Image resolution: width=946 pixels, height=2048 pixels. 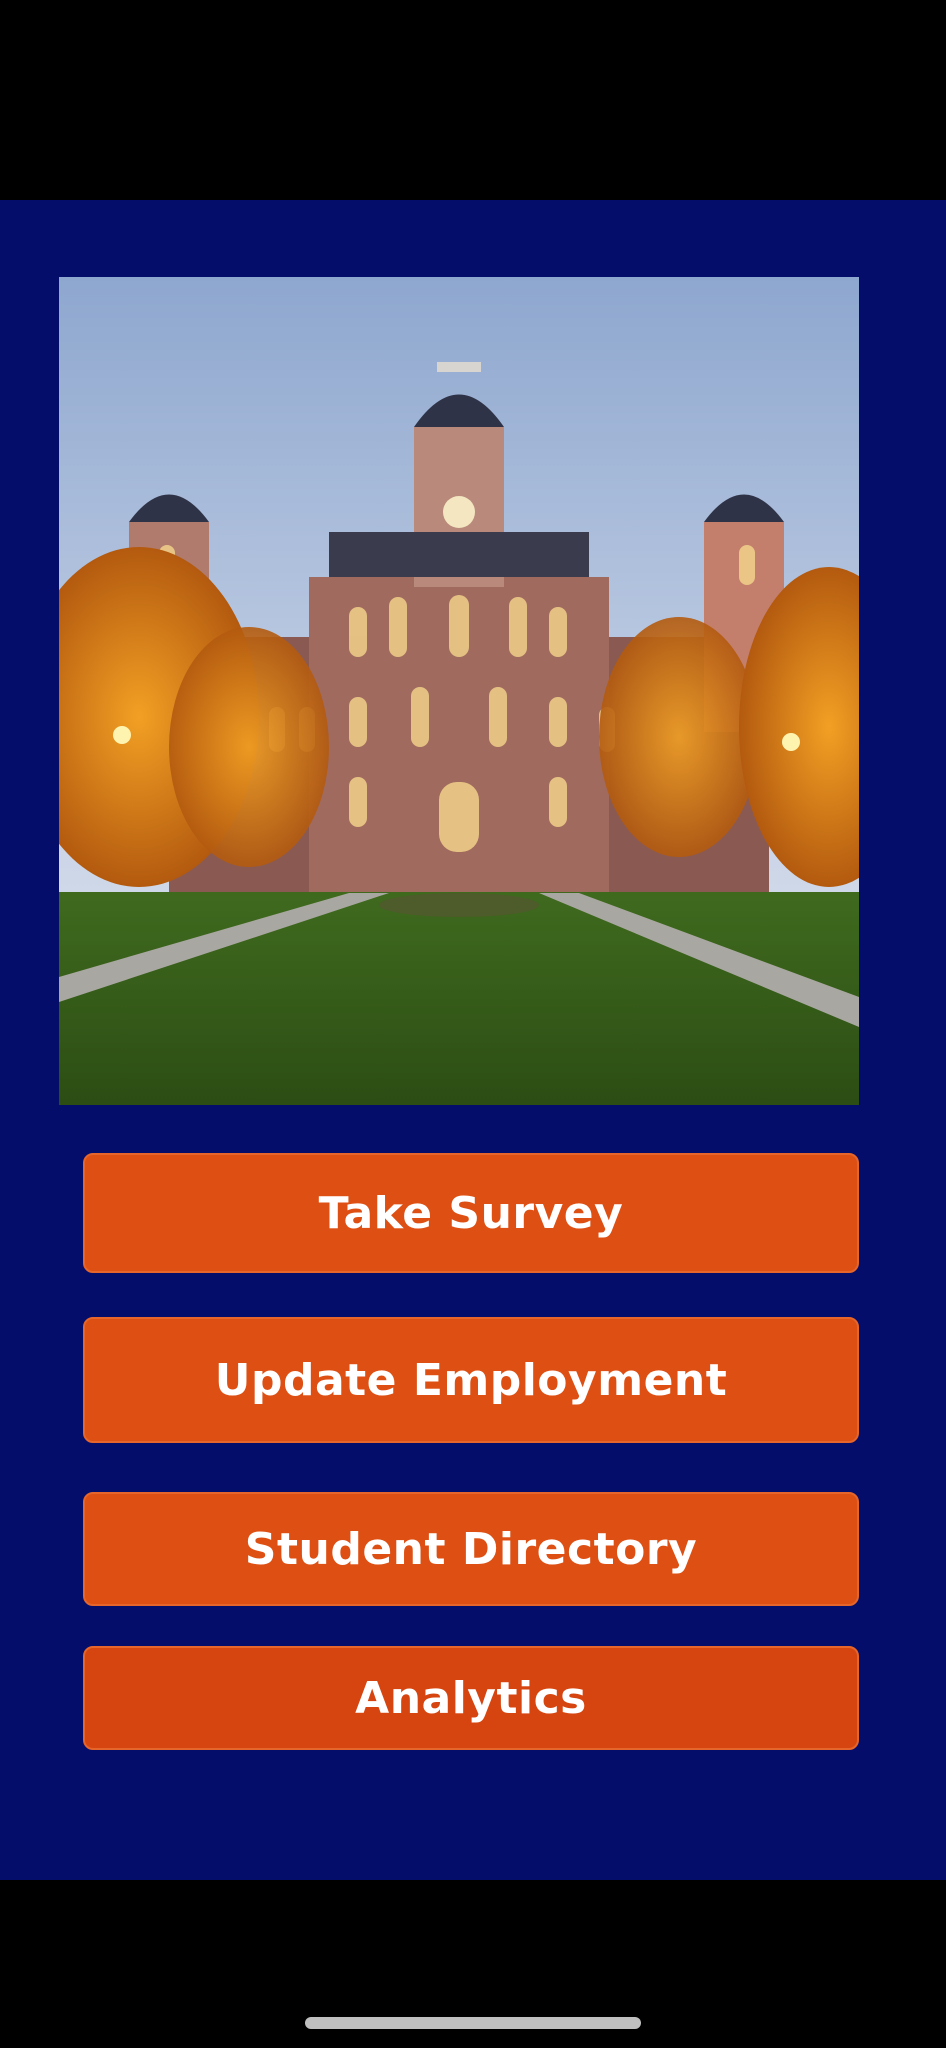 I want to click on update-employment-button: Update Employment, so click(x=471, y=1380).